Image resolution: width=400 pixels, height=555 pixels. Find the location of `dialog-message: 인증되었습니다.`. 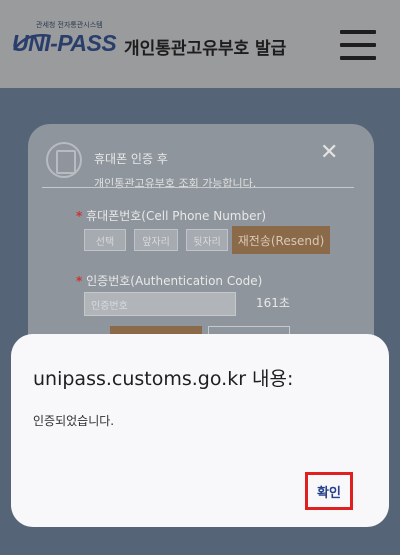

dialog-message: 인증되었습니다. is located at coordinates (74, 421).